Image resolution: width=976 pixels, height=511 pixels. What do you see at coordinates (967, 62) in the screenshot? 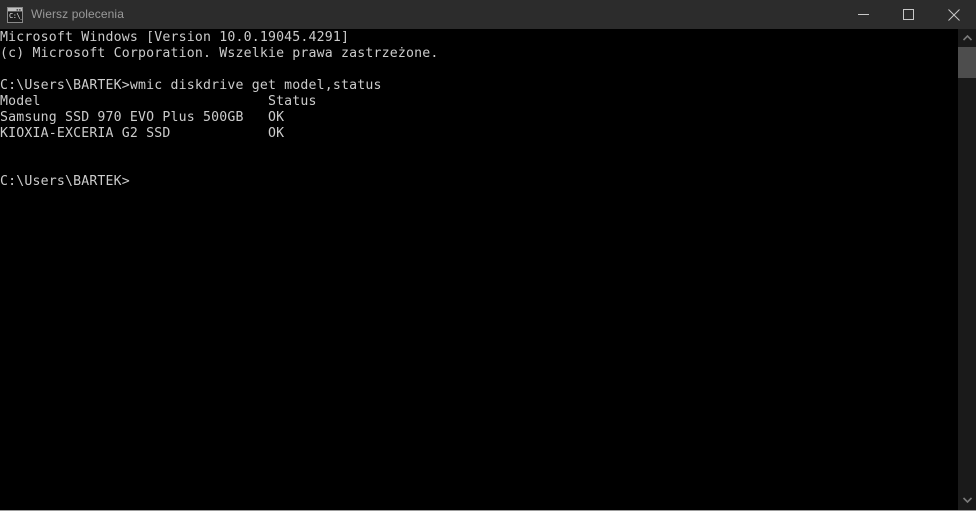
I see `scrollbar-thumb` at bounding box center [967, 62].